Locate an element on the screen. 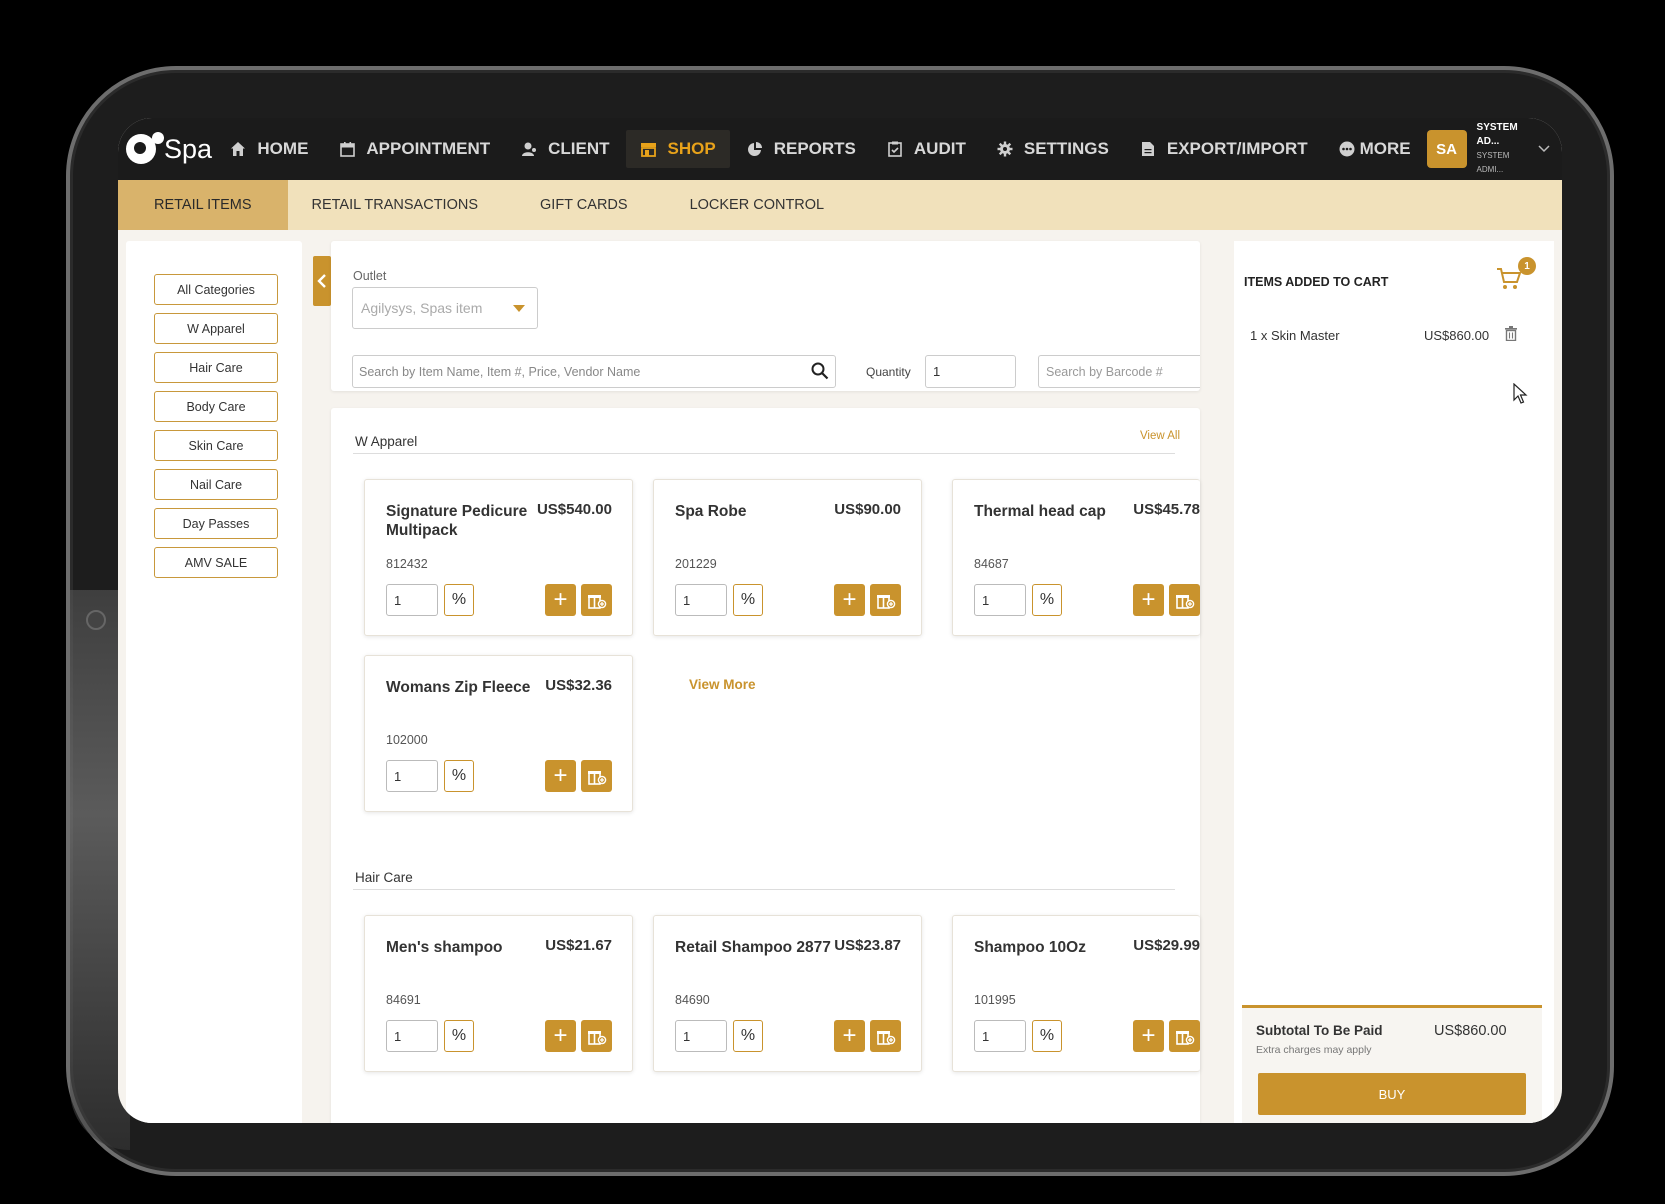 The width and height of the screenshot is (1665, 1204). category-amv-sale: AMV SALE is located at coordinates (216, 562).